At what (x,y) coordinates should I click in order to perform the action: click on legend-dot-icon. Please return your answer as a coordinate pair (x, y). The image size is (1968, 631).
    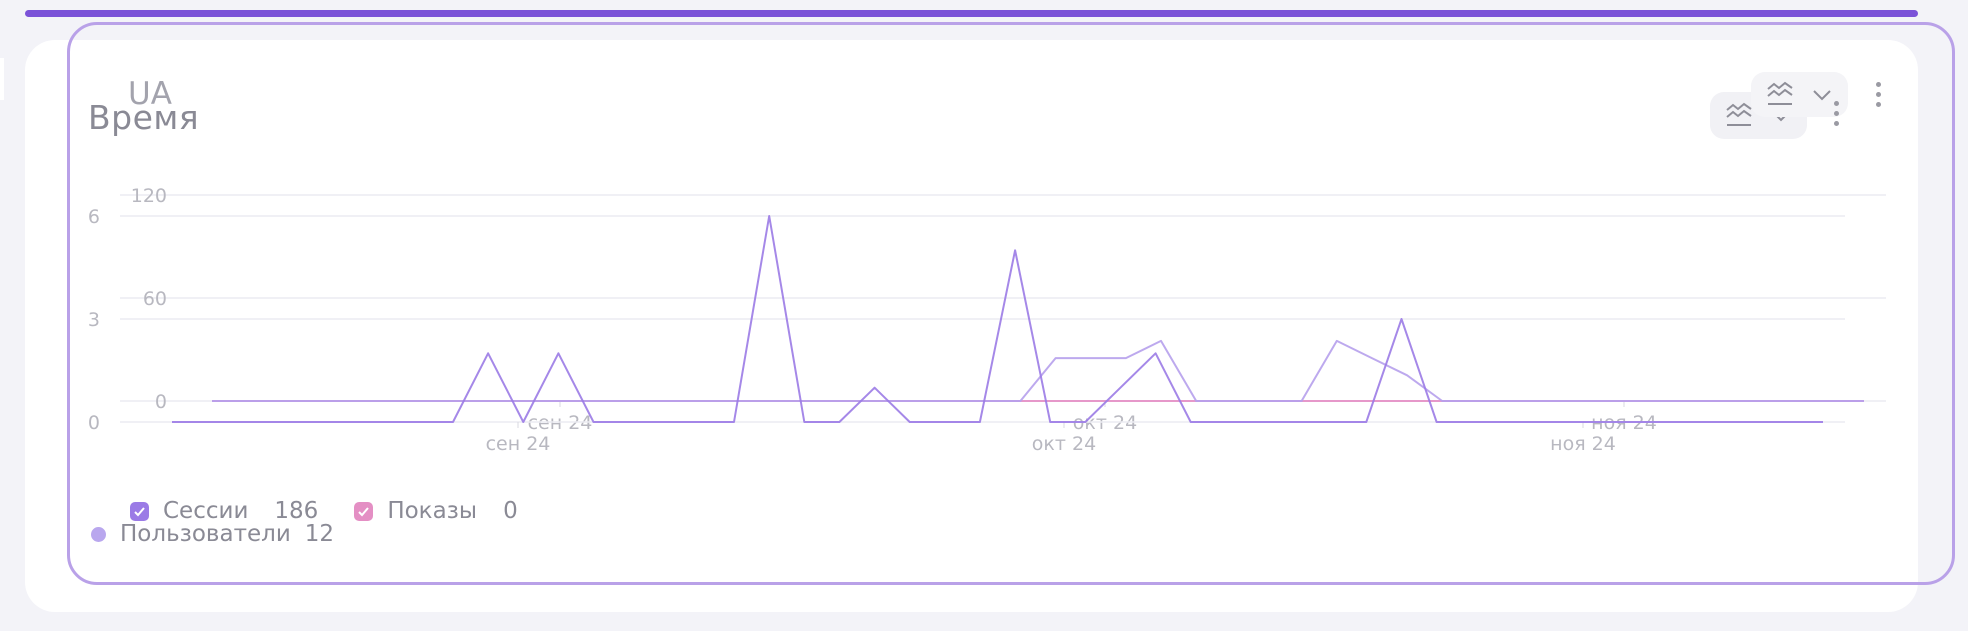
    Looking at the image, I should click on (98, 534).